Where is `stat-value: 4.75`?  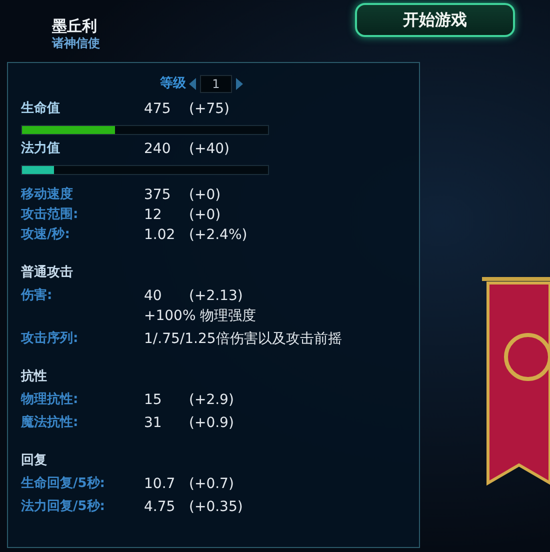 stat-value: 4.75 is located at coordinates (160, 507).